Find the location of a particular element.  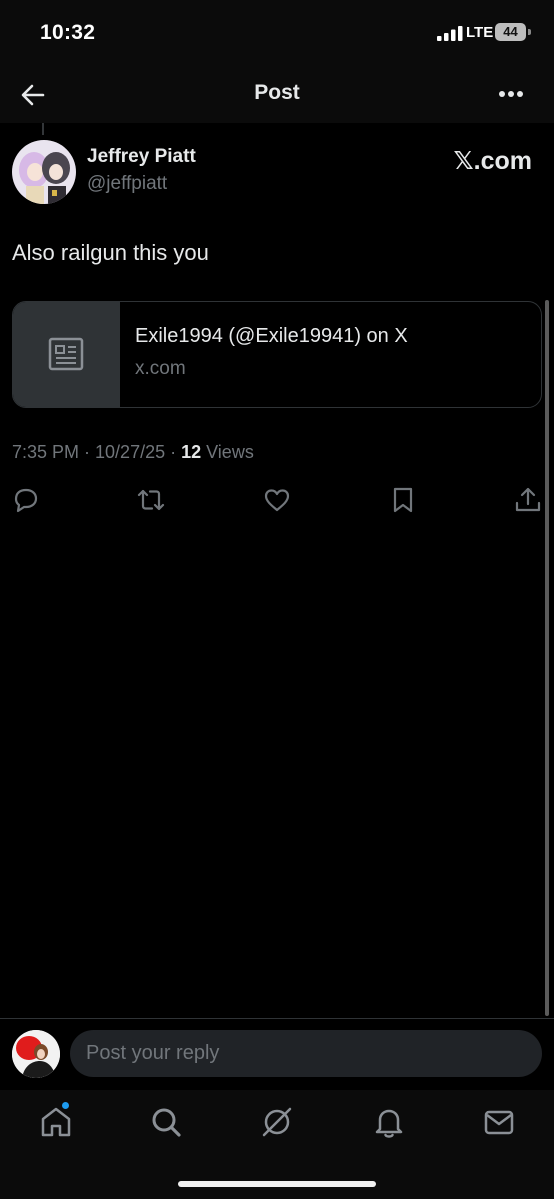

link-card-title: Exile1994 (@Exile19941) on X is located at coordinates (271, 336).